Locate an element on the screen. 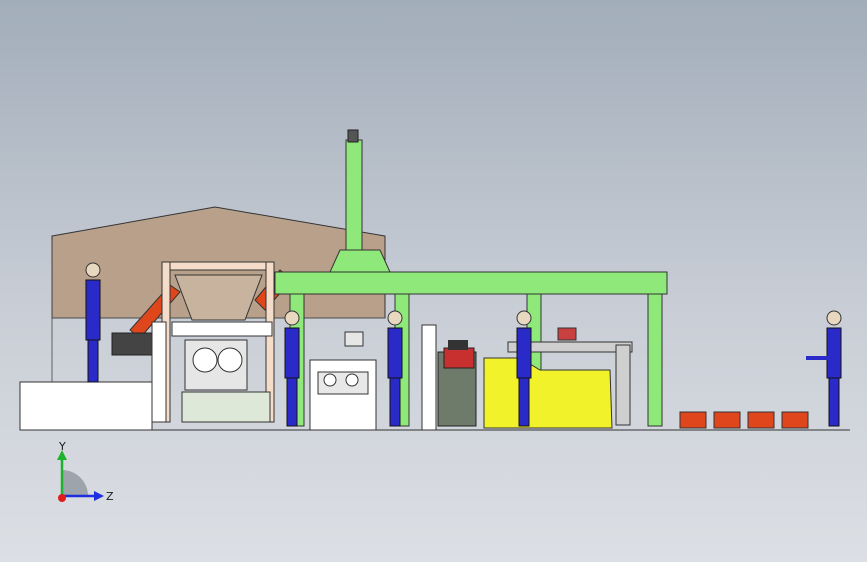 Image resolution: width=867 pixels, height=562 pixels. z-axis-arrow is located at coordinates (99, 496).